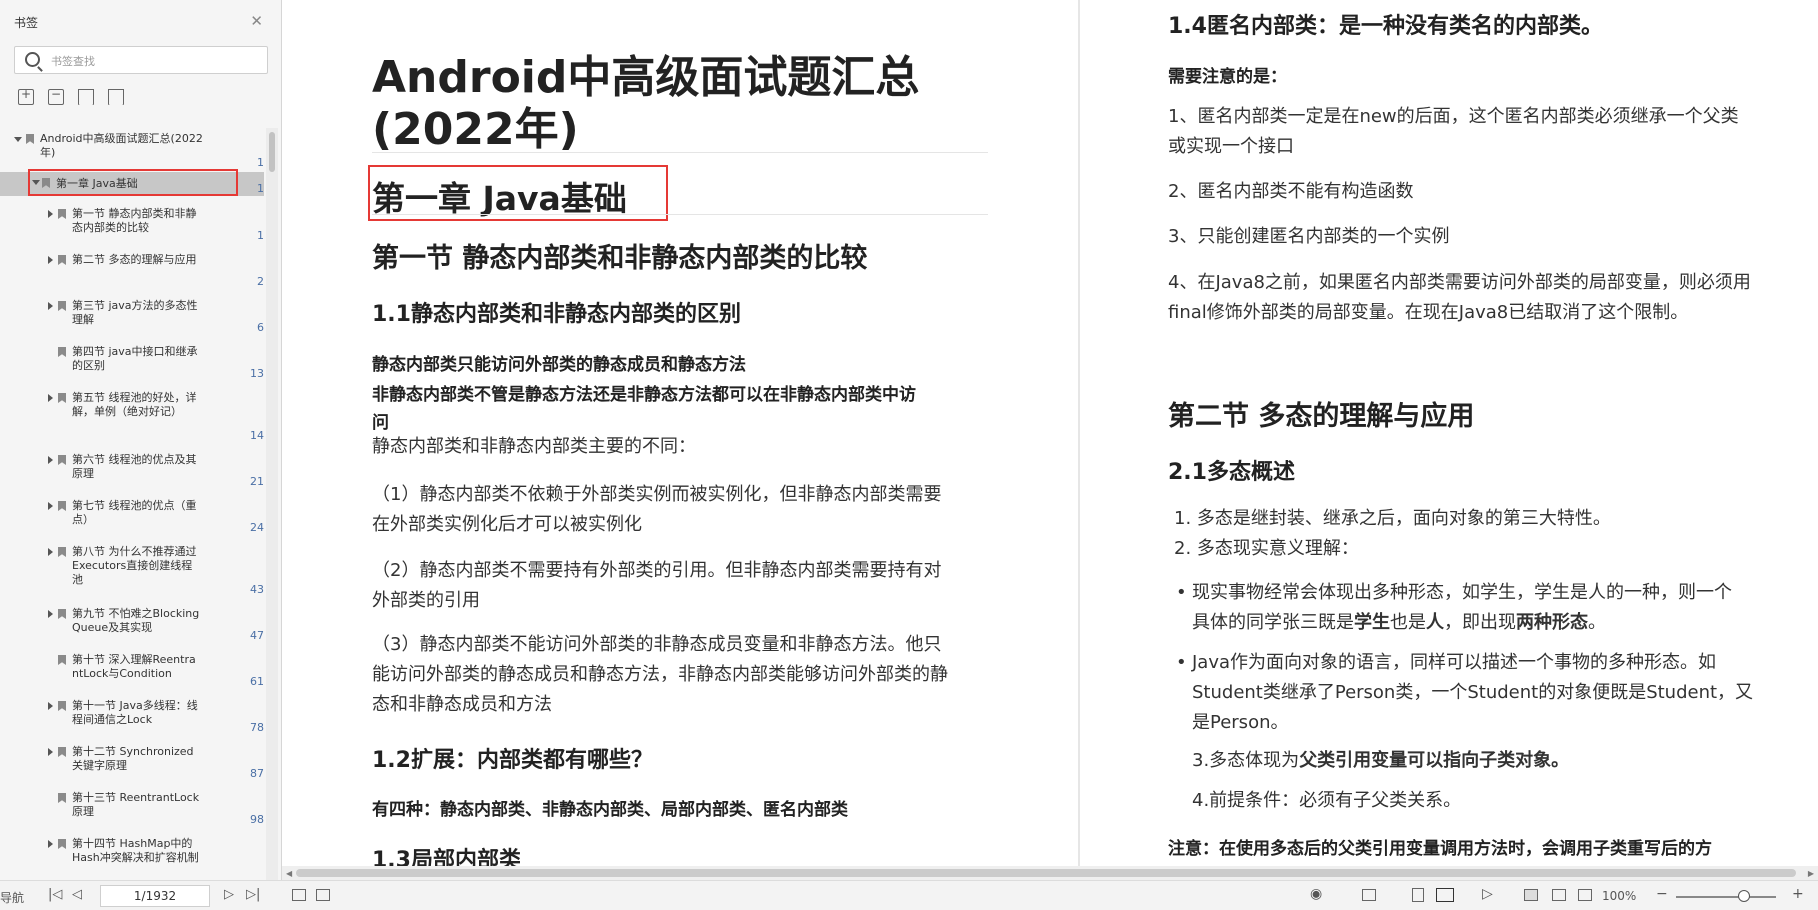  Describe the element at coordinates (132, 571) in the screenshot. I see `bookmark-item-section: 第八节 为什么不推荐通过Executors直接创建线程池 43` at that location.